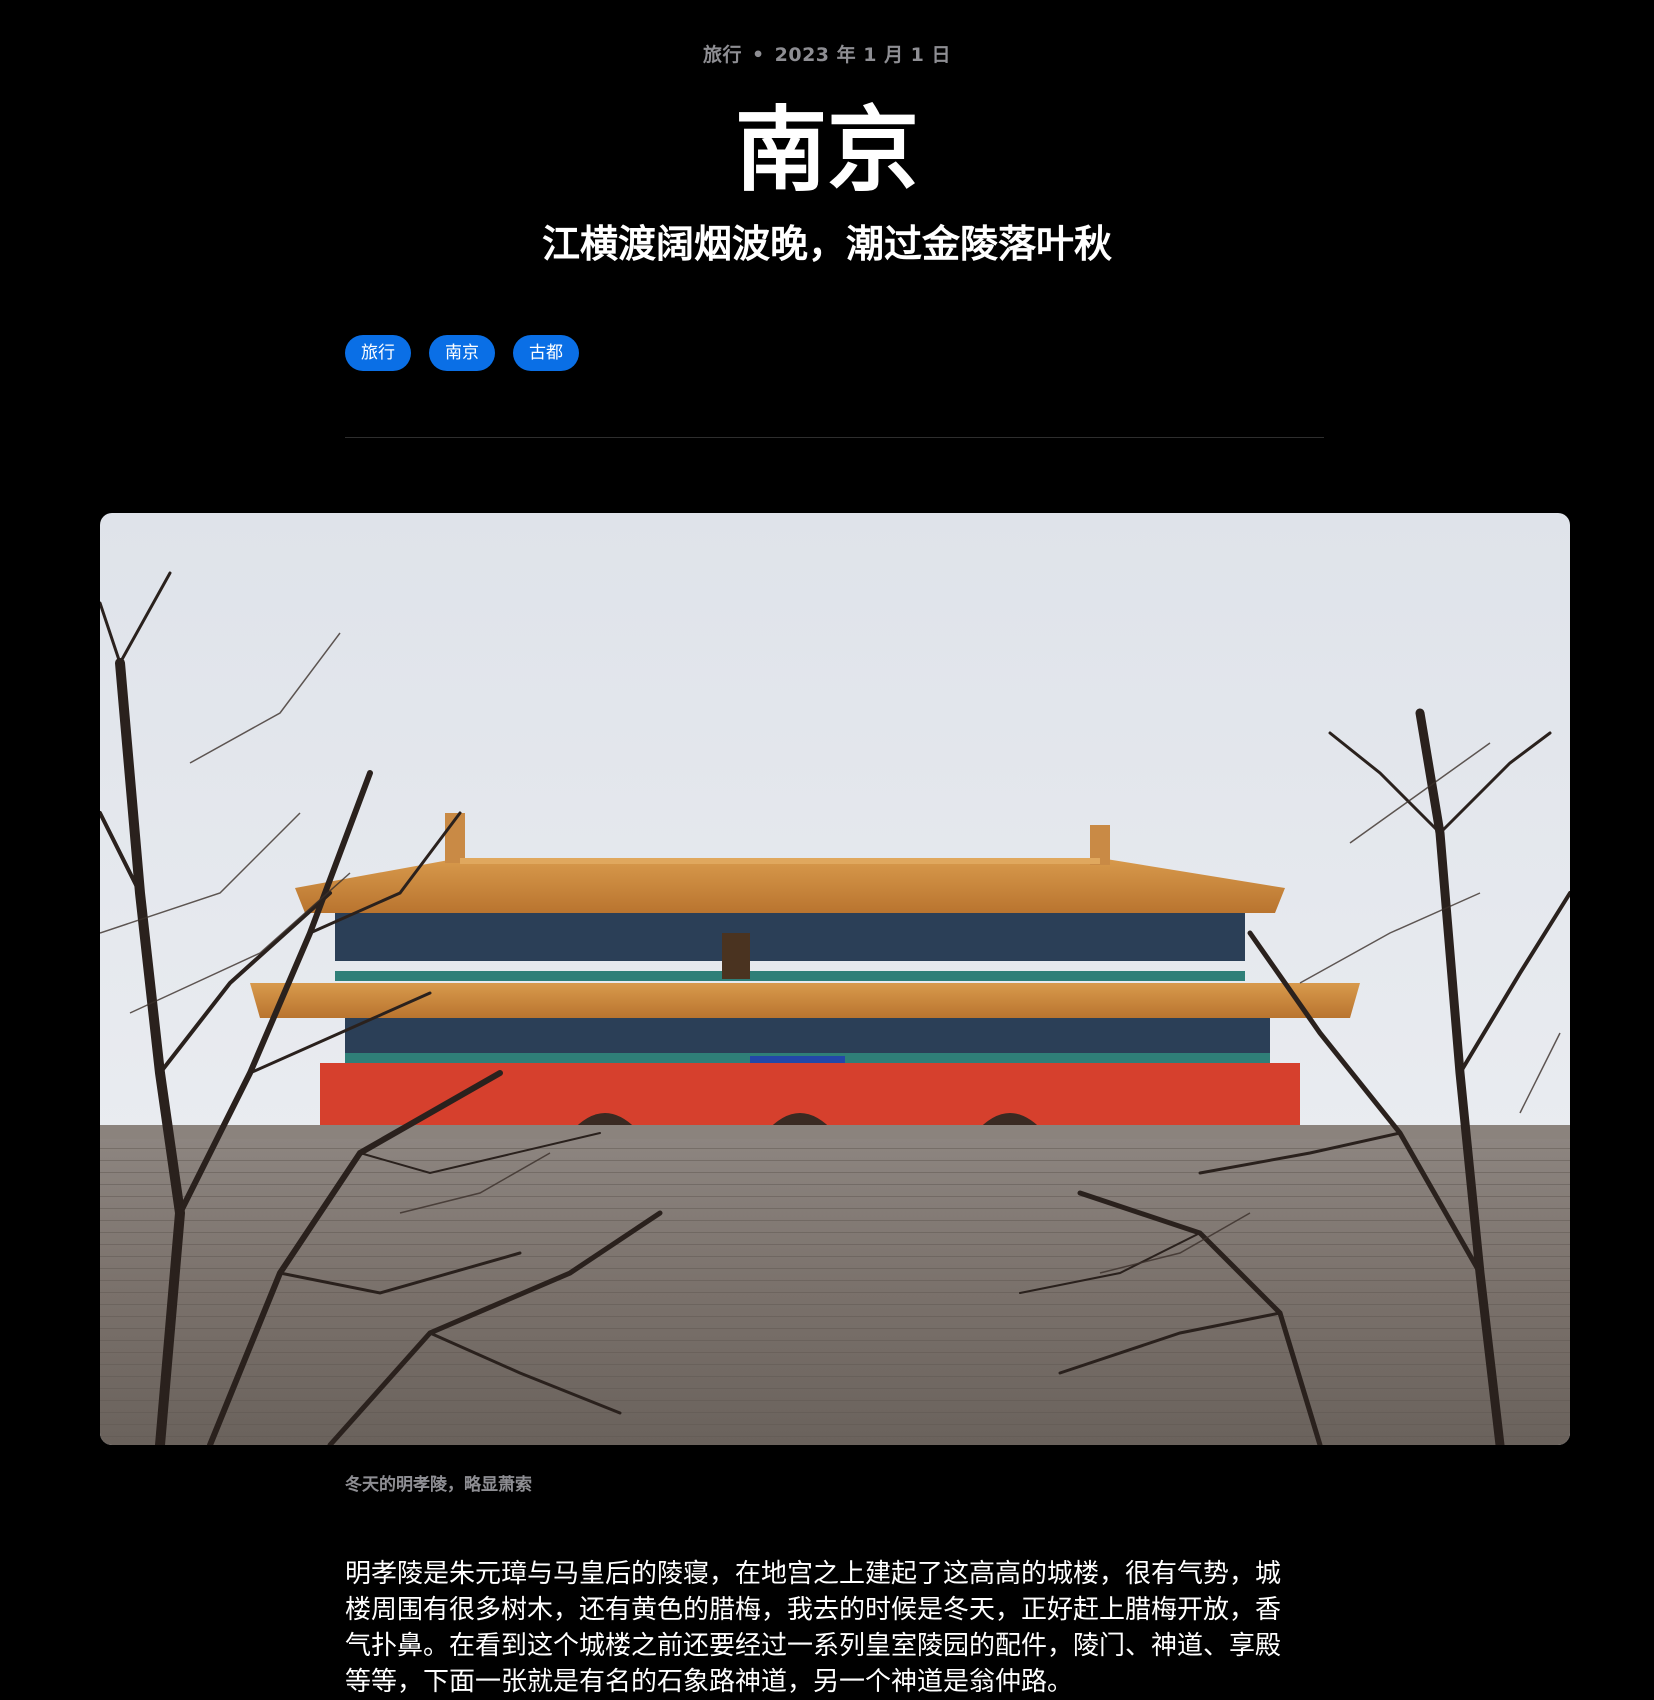 The height and width of the screenshot is (1700, 1654). What do you see at coordinates (546, 353) in the screenshot?
I see `tag-ancient-capital: 古都` at bounding box center [546, 353].